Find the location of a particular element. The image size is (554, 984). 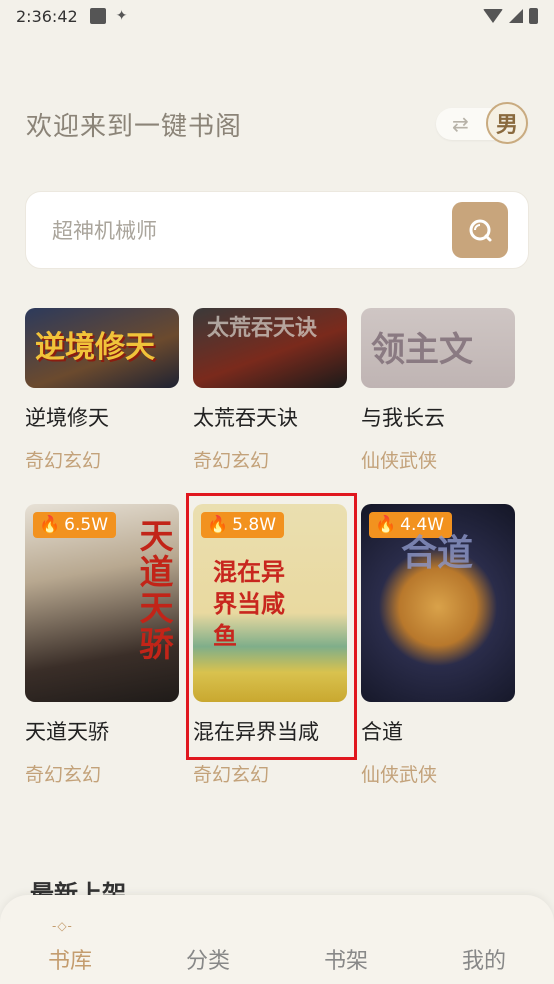

cover-title: 领主文 is located at coordinates (422, 350).